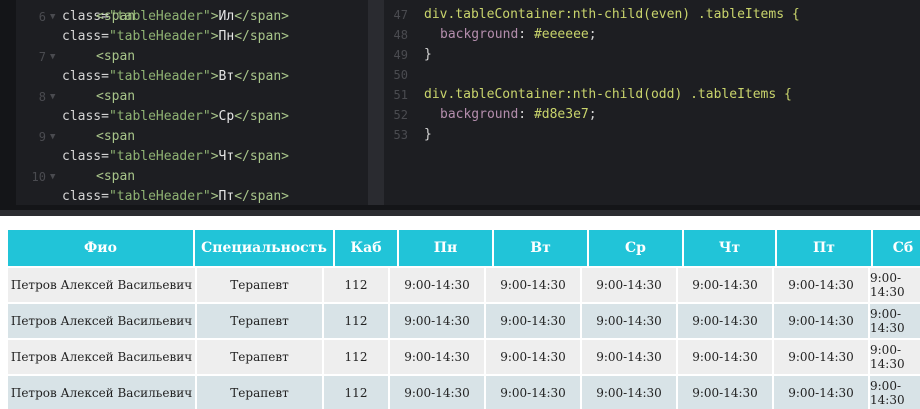 The height and width of the screenshot is (409, 920). I want to click on code-text: class="tableHeader">Чт</span>, so click(175, 157).